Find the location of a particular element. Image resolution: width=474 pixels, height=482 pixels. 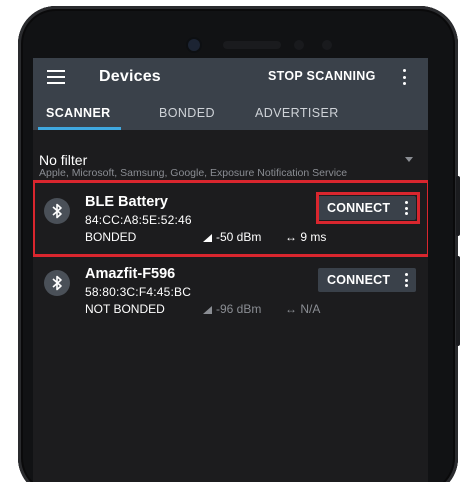

light-sensor is located at coordinates (327, 45).